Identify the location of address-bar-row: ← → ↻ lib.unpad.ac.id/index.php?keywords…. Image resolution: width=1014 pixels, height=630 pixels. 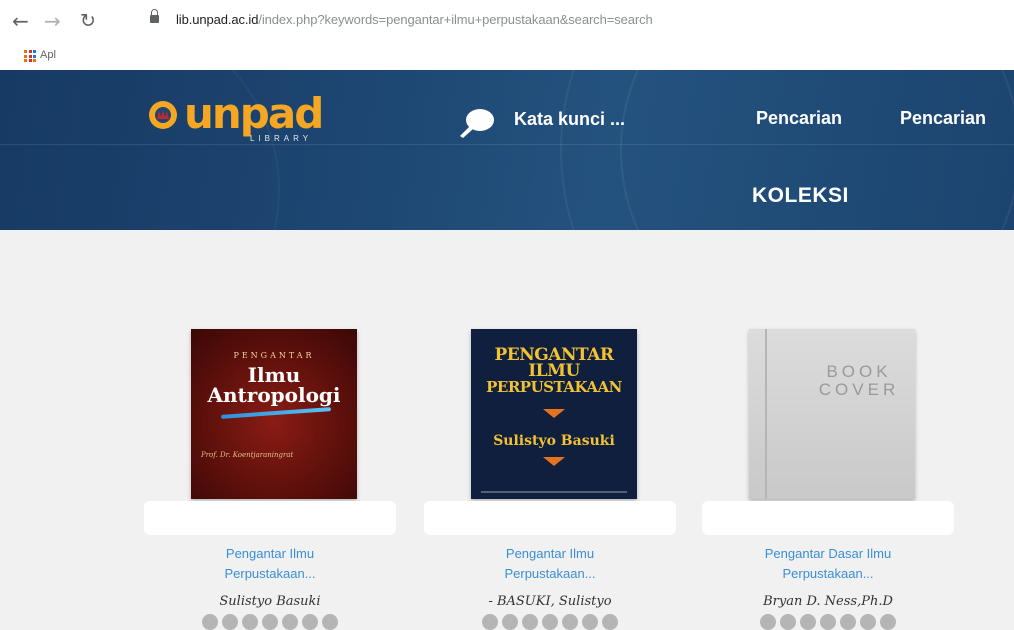
(507, 22).